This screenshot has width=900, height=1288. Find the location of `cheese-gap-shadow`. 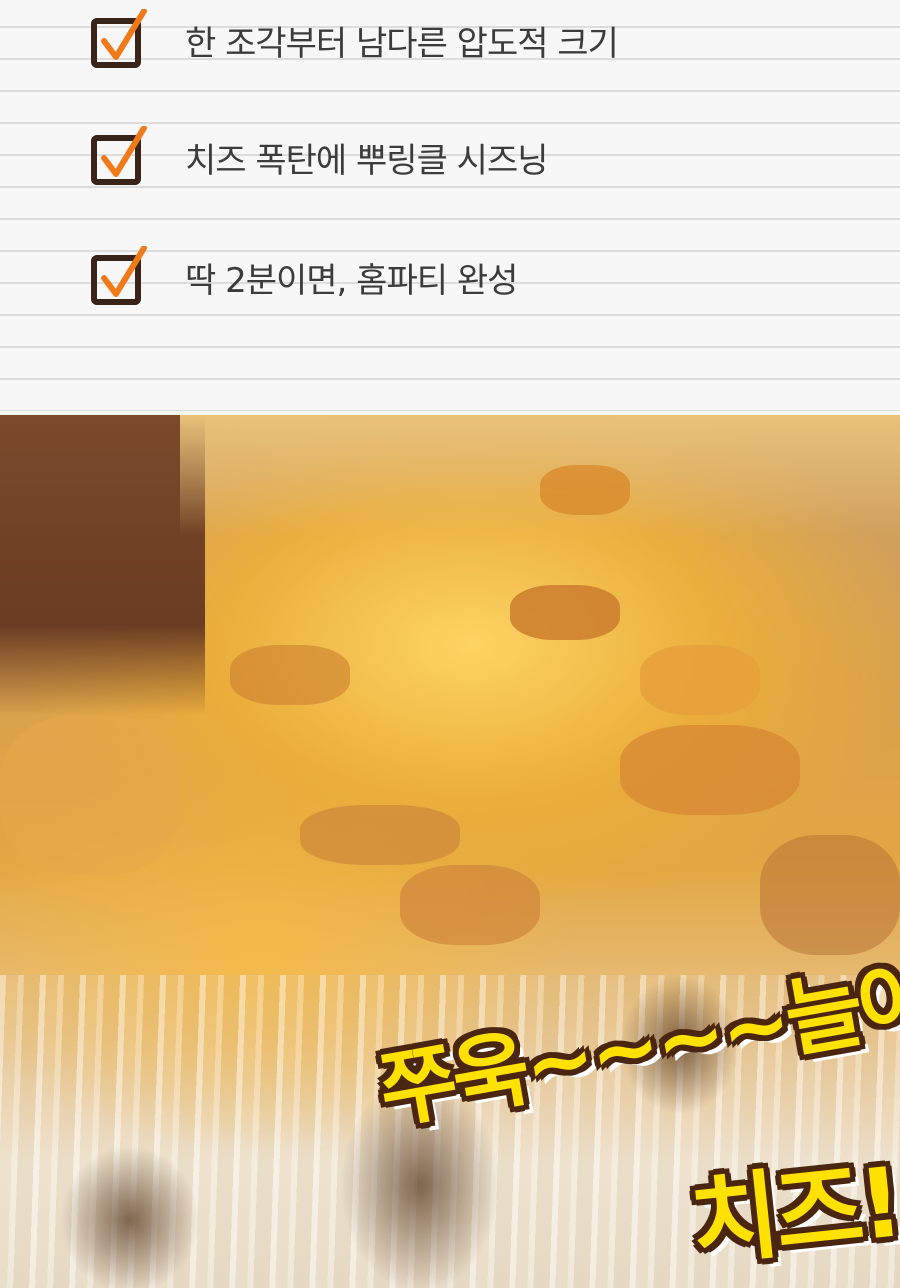

cheese-gap-shadow is located at coordinates (130, 1216).